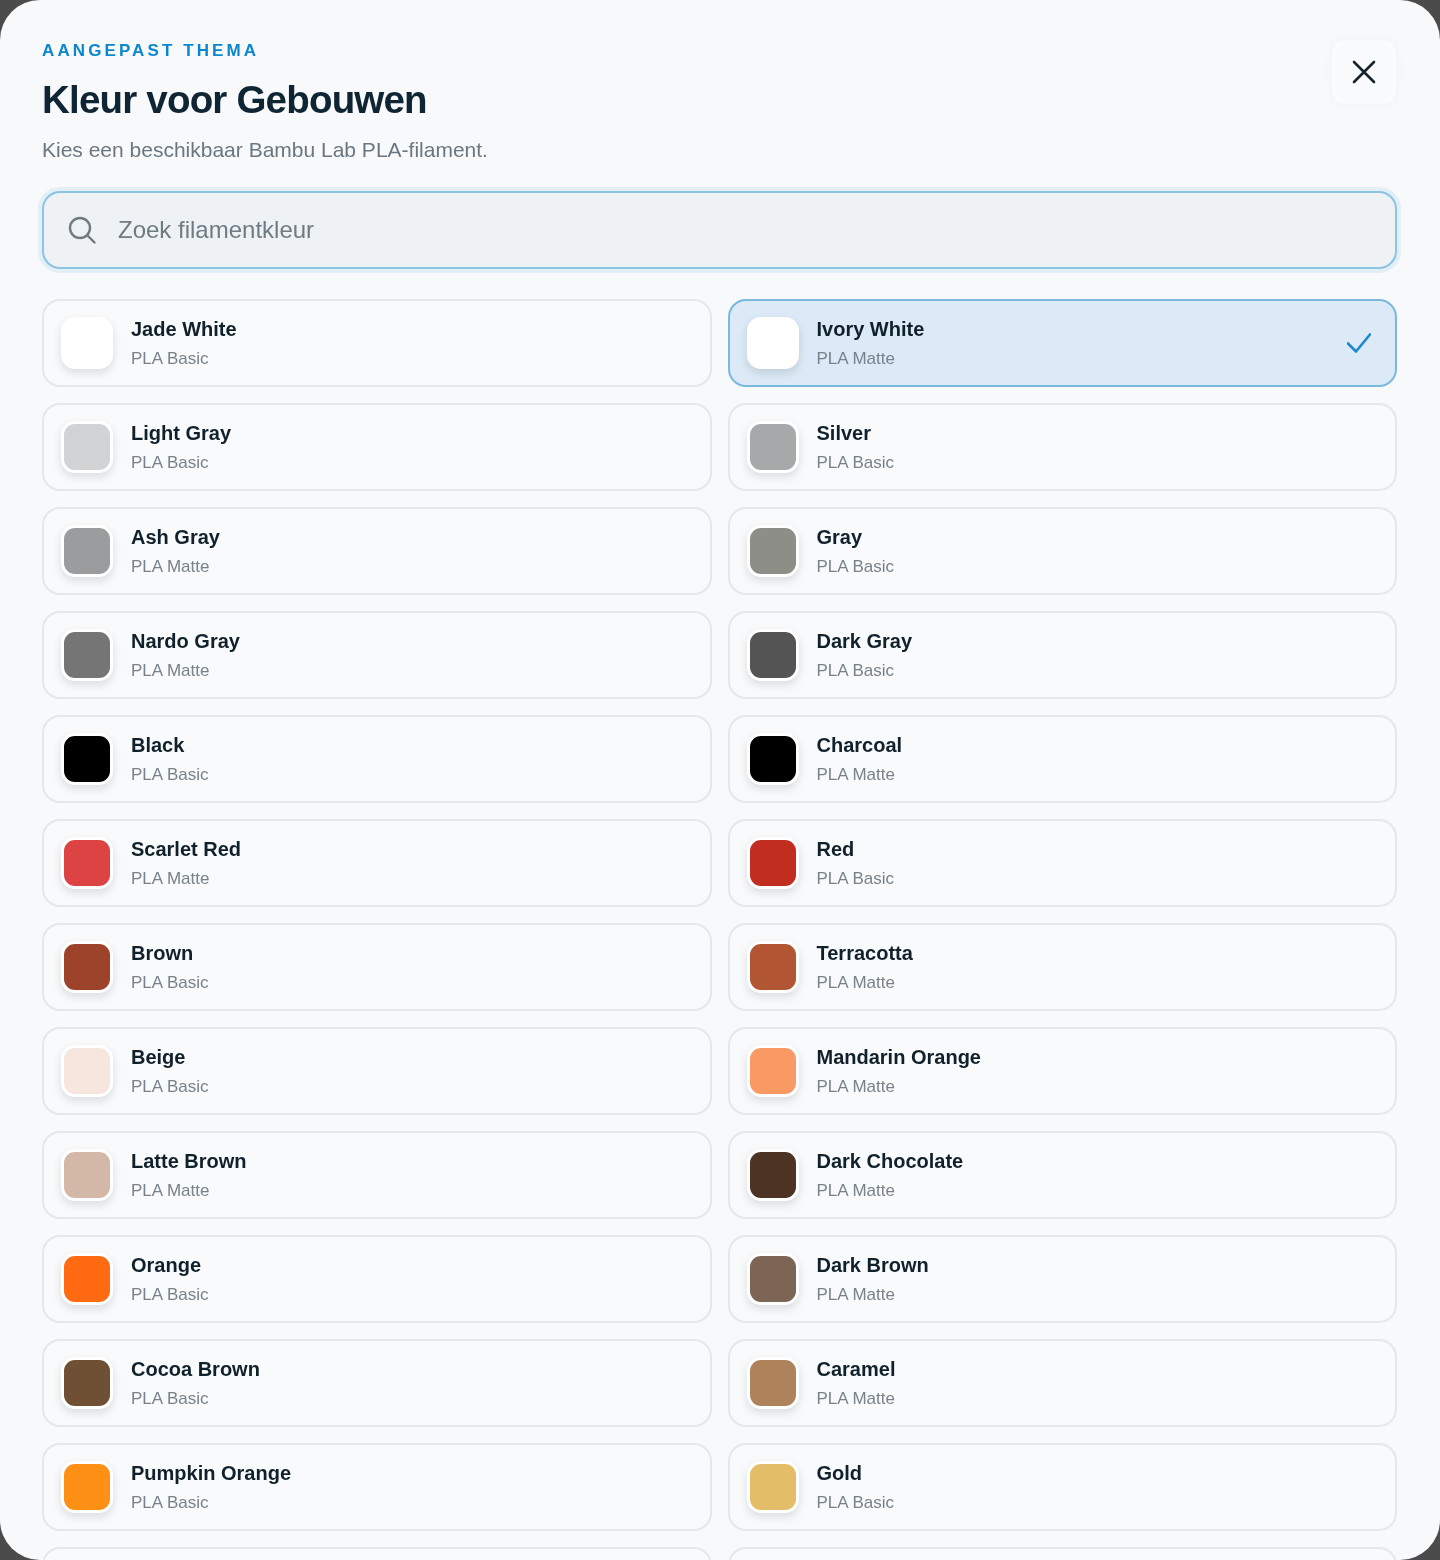 The height and width of the screenshot is (1560, 1440). I want to click on color-option: Beige PLA Basic, so click(377, 1071).